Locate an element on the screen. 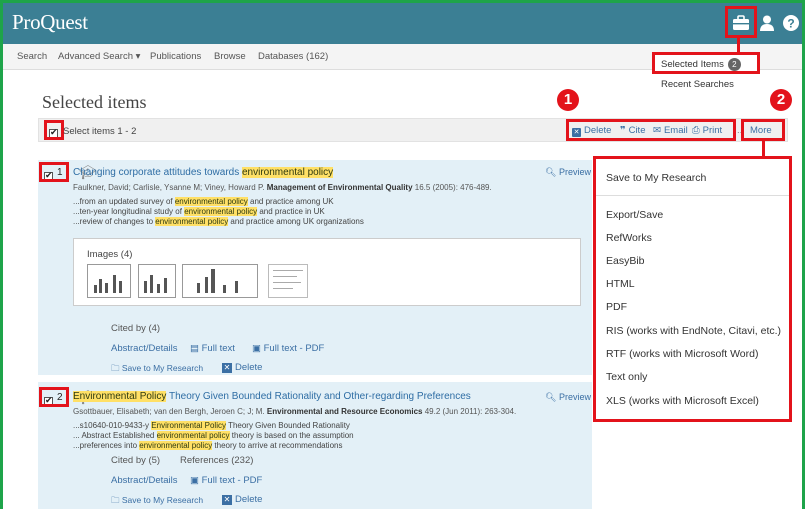  dropdown-divider is located at coordinates (692, 195).